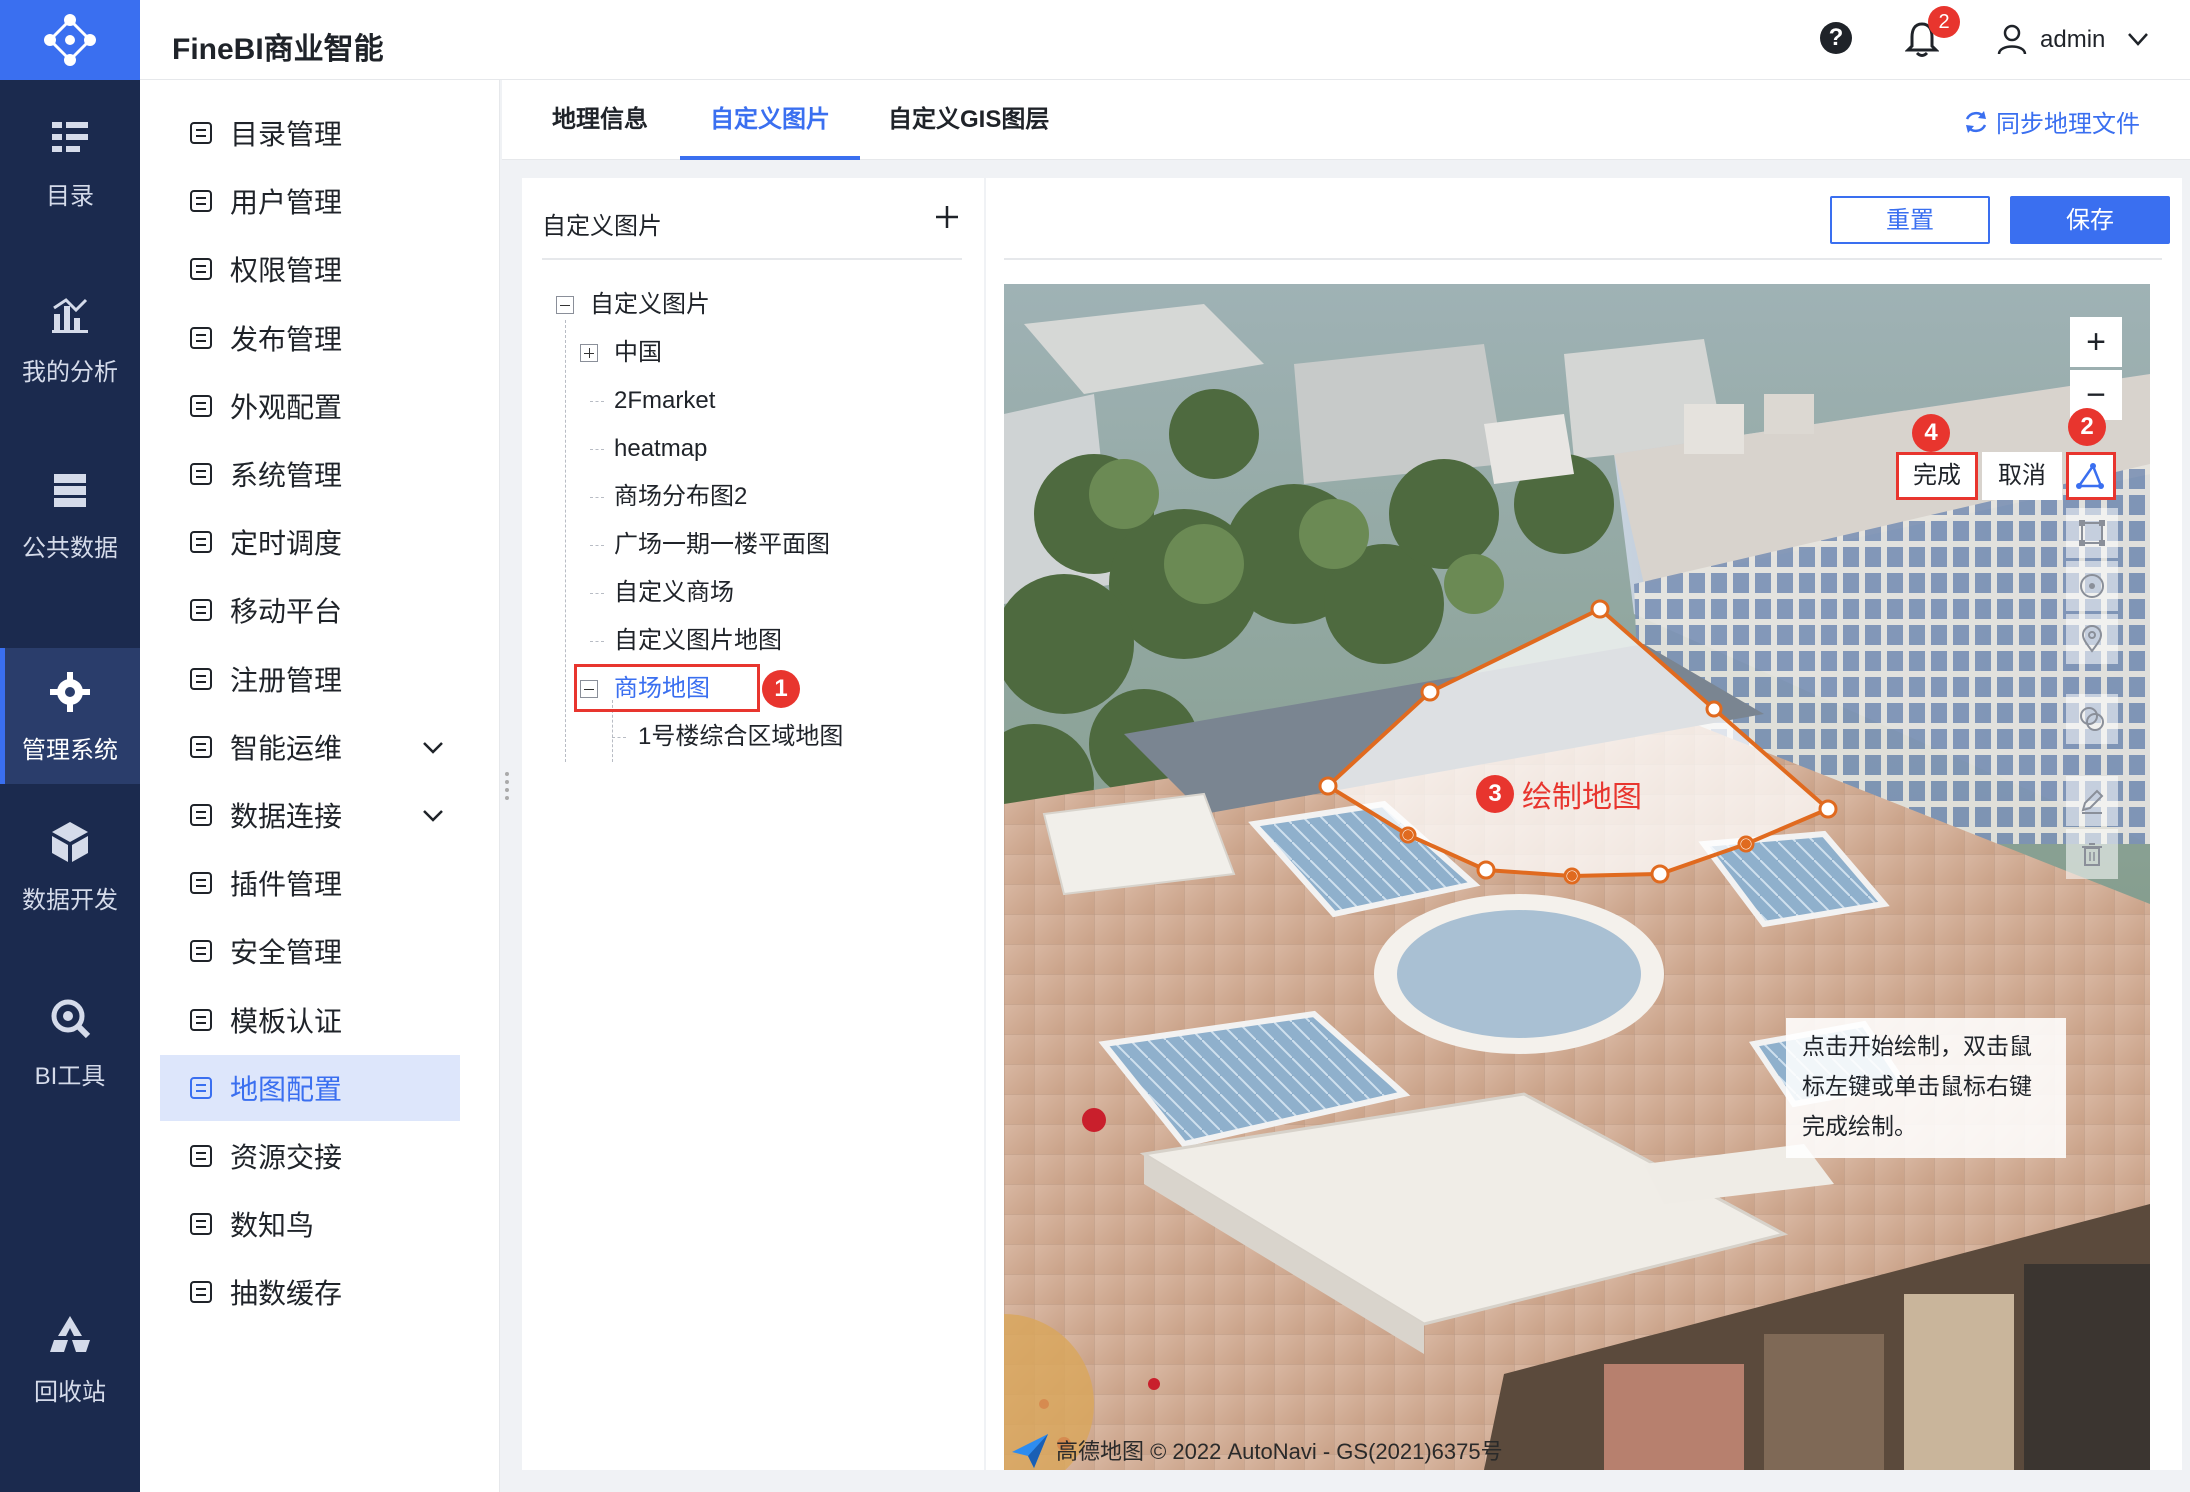 Image resolution: width=2190 pixels, height=1492 pixels. What do you see at coordinates (2068, 124) in the screenshot?
I see `sync-label: 同步地理文件` at bounding box center [2068, 124].